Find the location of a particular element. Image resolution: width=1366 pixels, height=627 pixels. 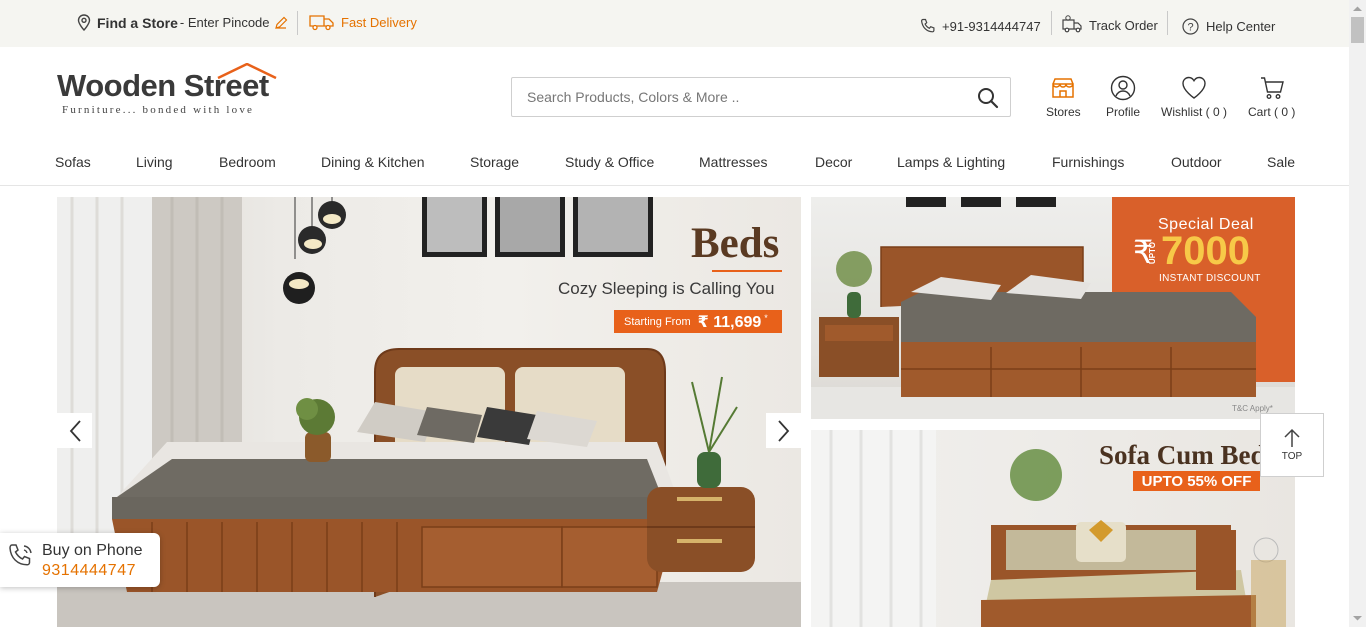

sofa-offer-badge: UPTO 55% OFF is located at coordinates (1196, 481).